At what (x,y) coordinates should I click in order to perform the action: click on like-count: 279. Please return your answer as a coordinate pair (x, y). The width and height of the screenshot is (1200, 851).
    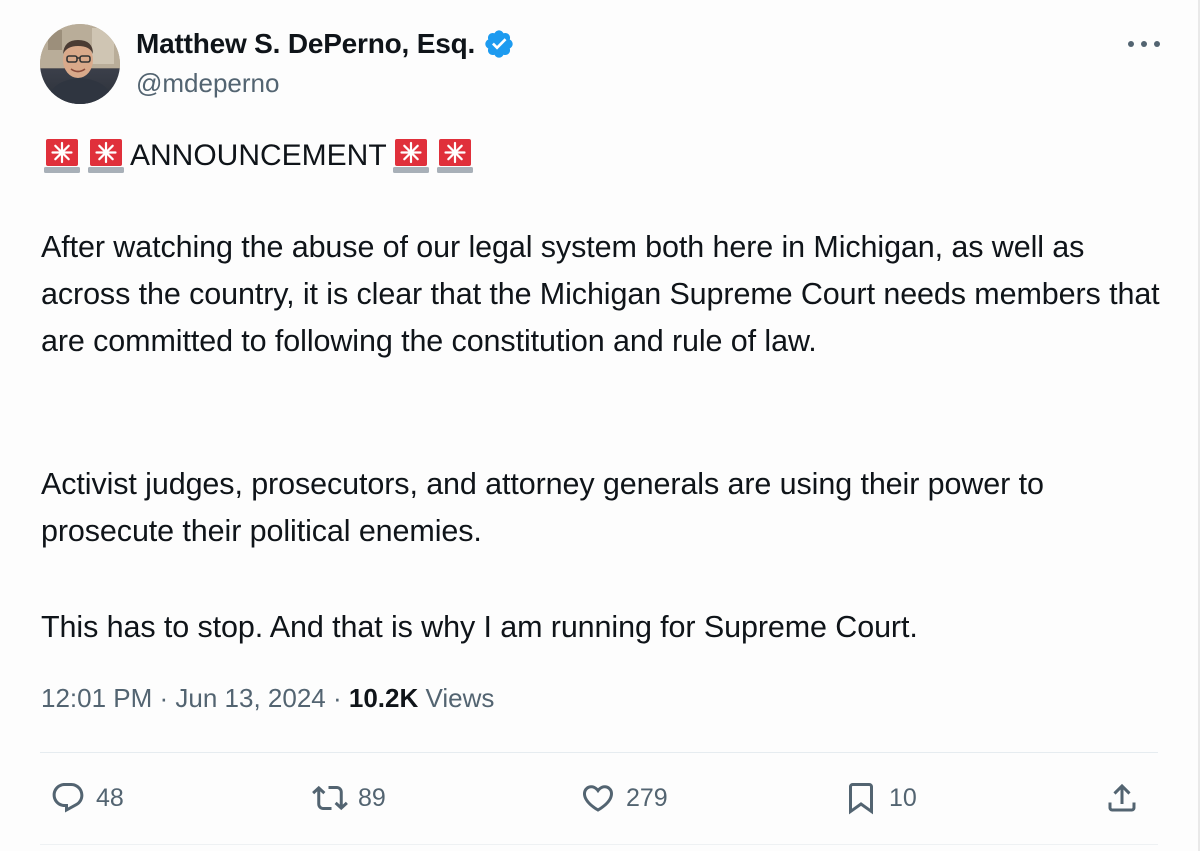
    Looking at the image, I should click on (647, 797).